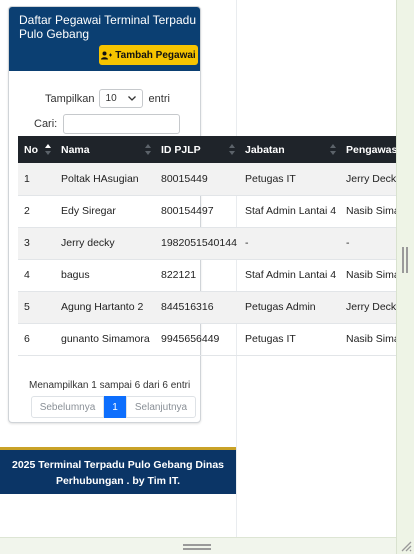 This screenshot has width=414, height=554. What do you see at coordinates (184, 178) in the screenshot?
I see `cell-id-pjlp: 80015449` at bounding box center [184, 178].